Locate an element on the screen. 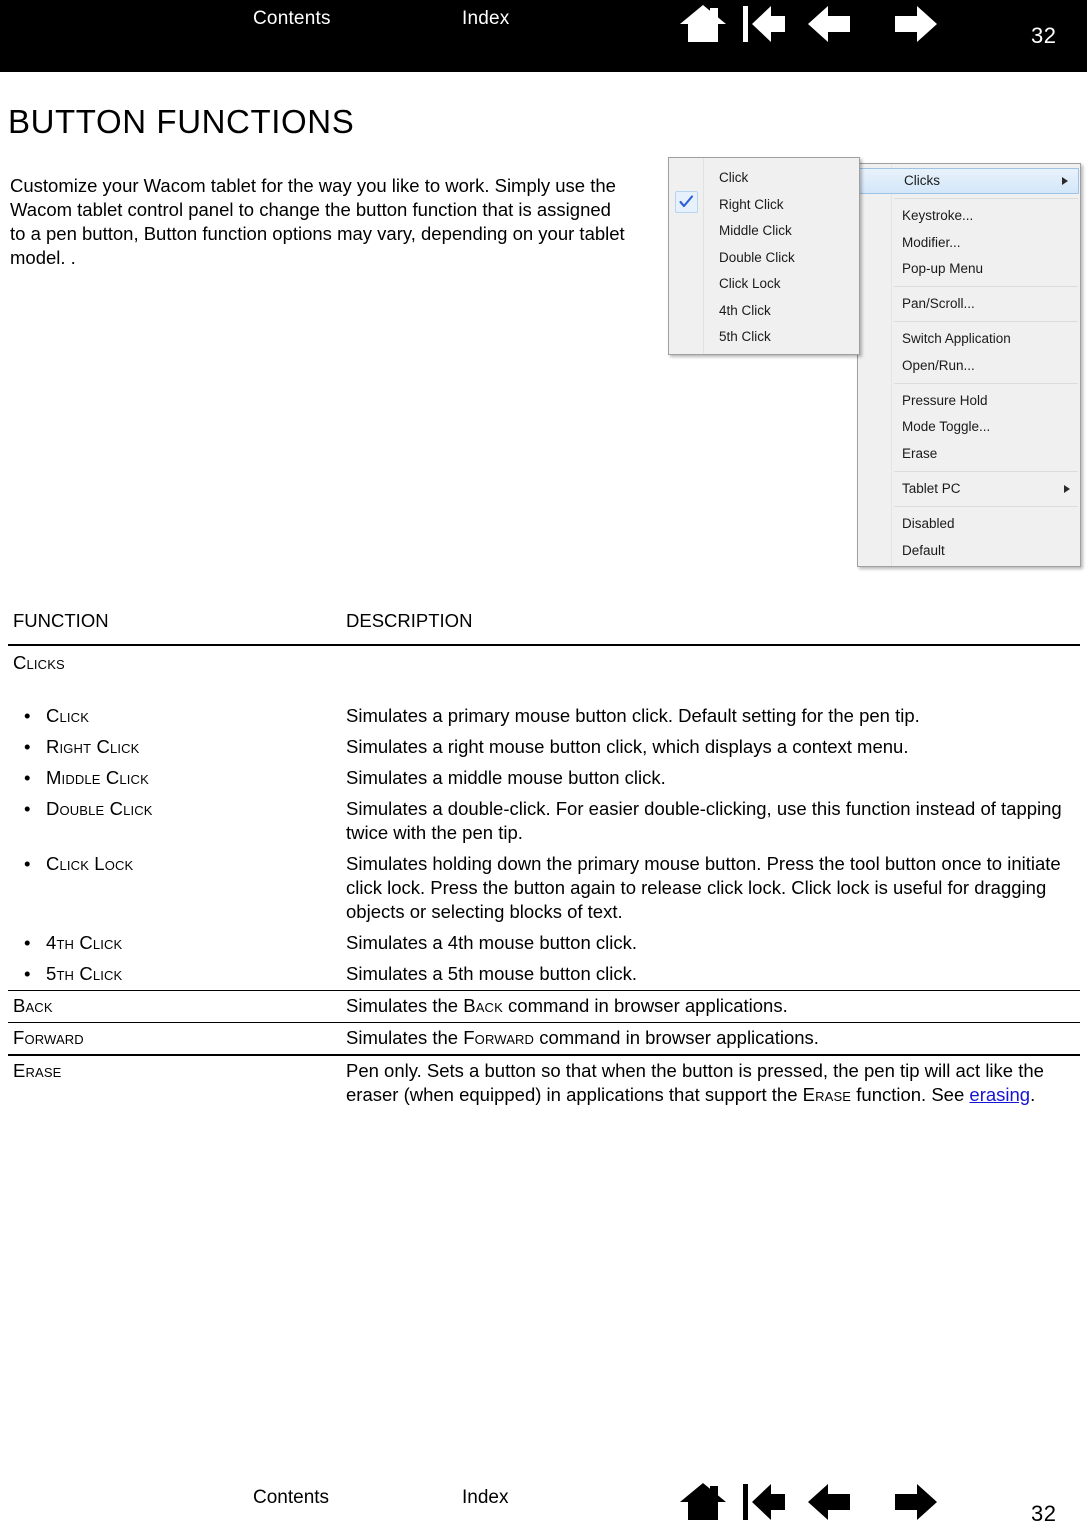 The image size is (1087, 1527). table-row: Clicks is located at coordinates (544, 673).